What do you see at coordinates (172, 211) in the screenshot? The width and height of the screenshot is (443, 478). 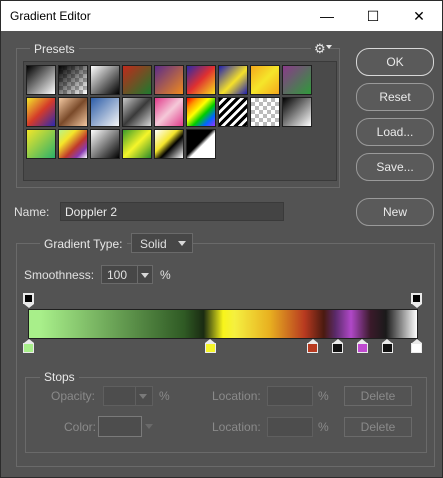 I see `name-input: Doppler 2` at bounding box center [172, 211].